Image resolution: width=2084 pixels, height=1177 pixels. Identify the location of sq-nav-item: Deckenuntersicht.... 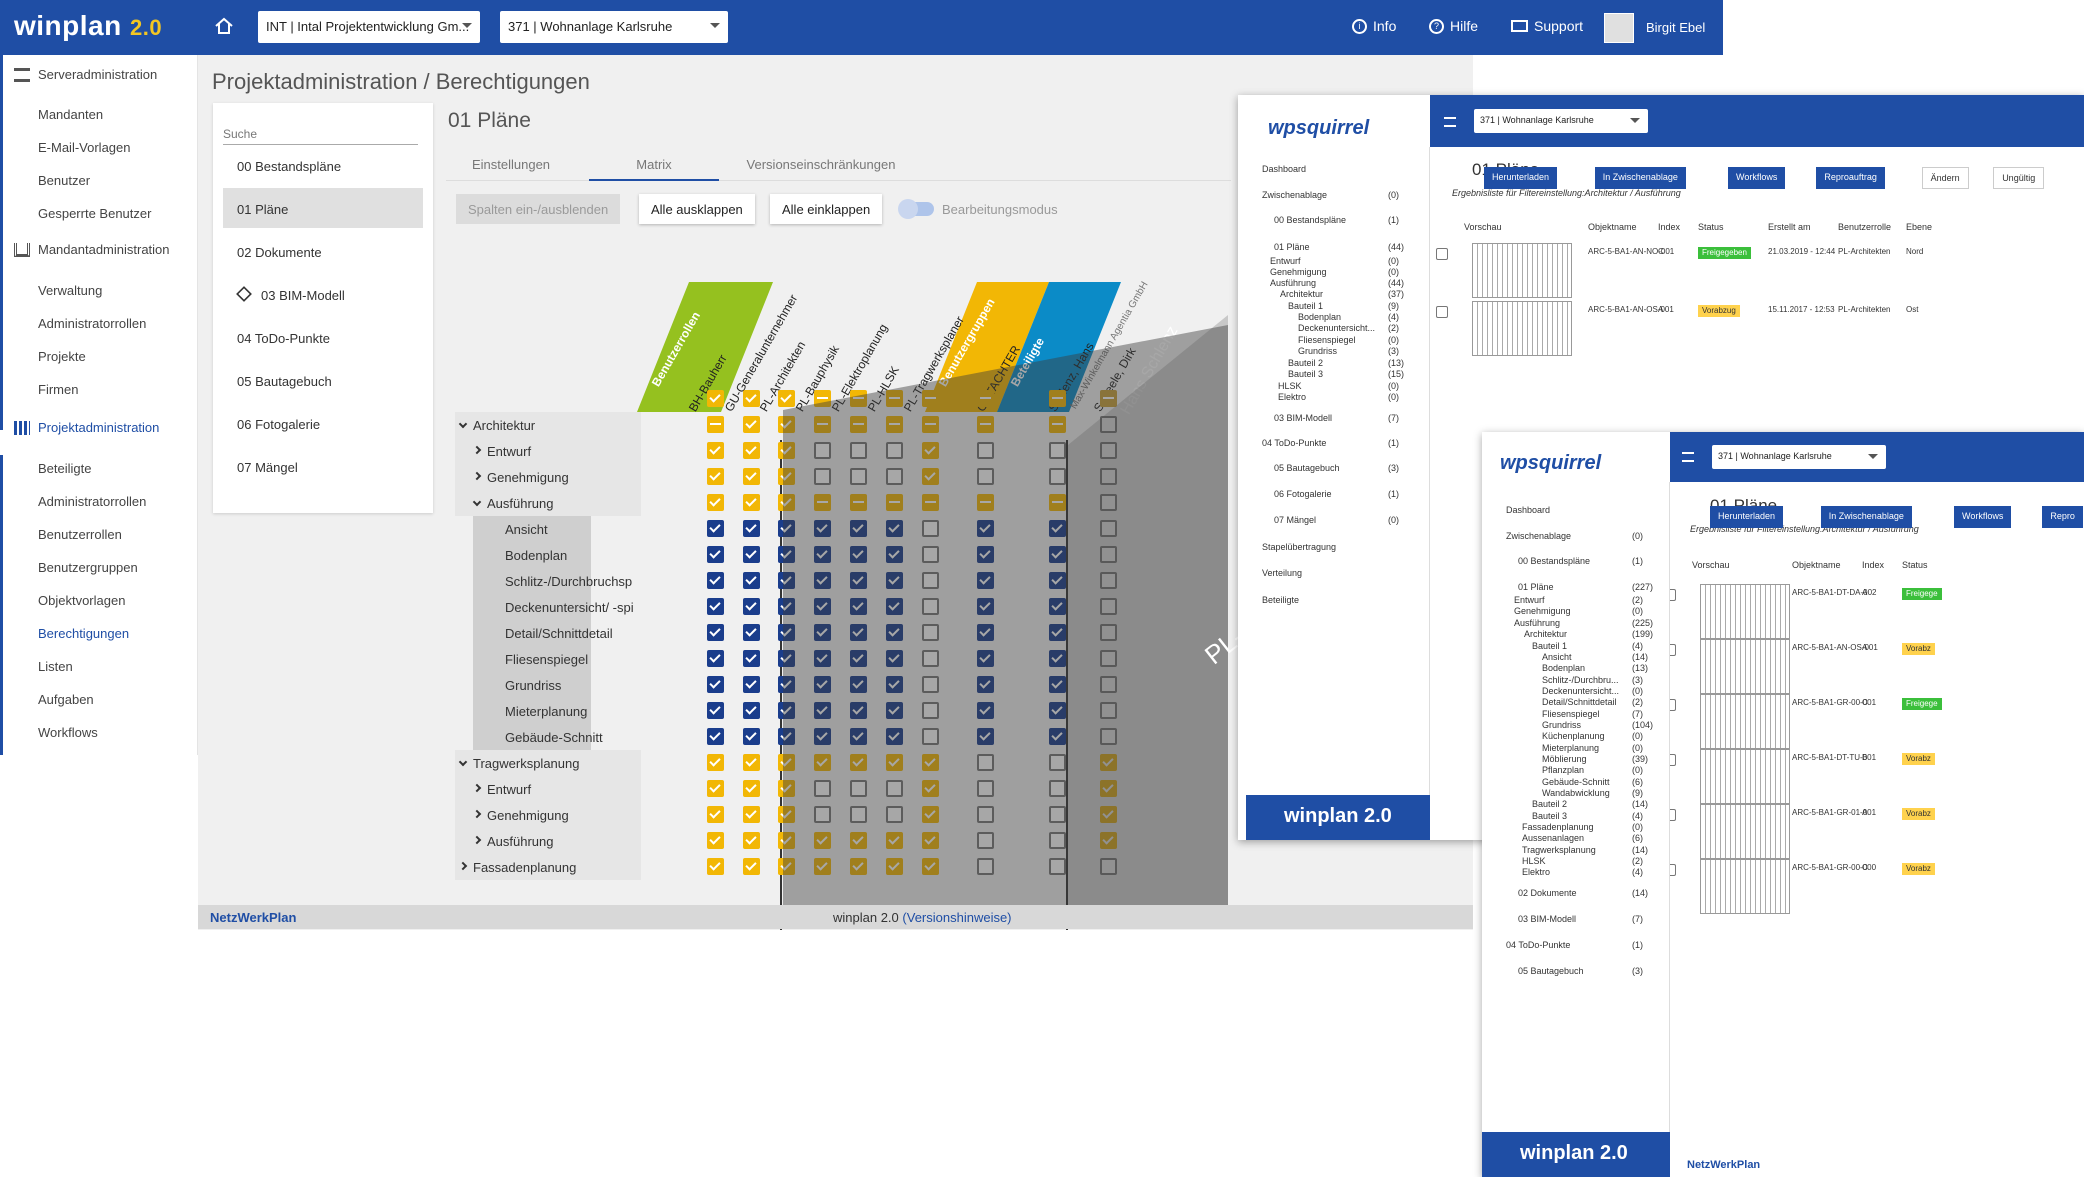
(1336, 328).